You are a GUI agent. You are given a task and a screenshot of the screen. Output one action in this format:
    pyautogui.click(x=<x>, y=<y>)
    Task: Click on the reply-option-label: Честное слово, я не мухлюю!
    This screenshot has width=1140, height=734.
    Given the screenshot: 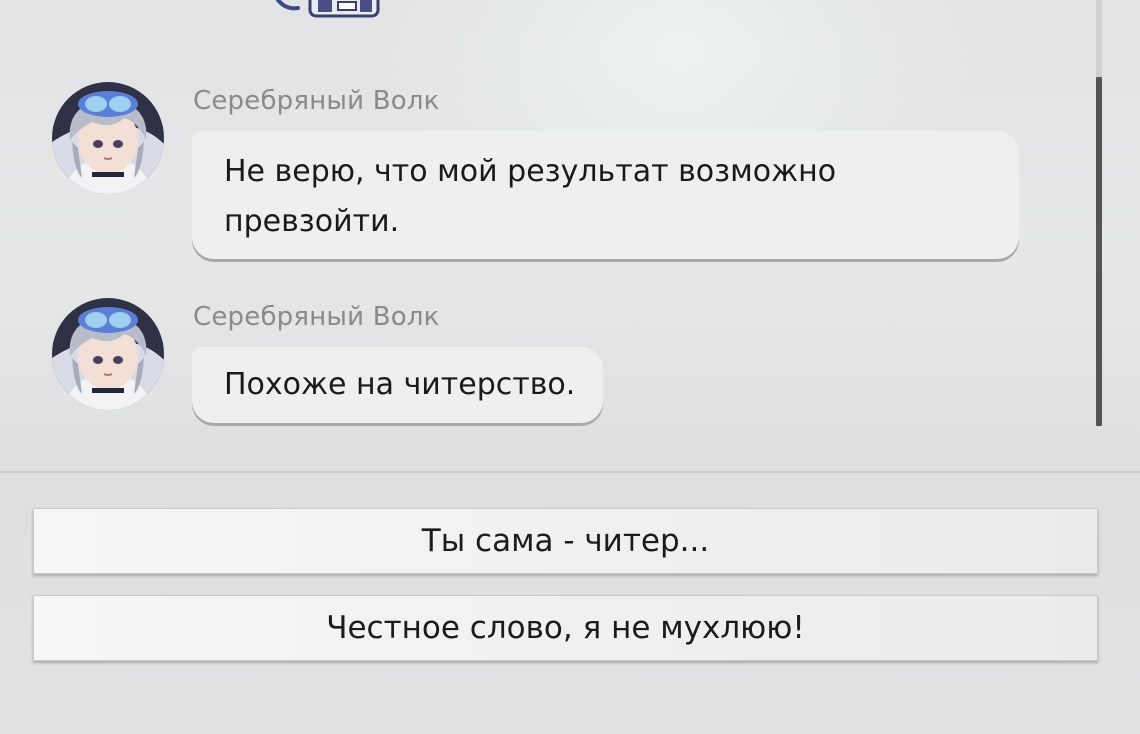 What is the action you would take?
    pyautogui.click(x=565, y=628)
    